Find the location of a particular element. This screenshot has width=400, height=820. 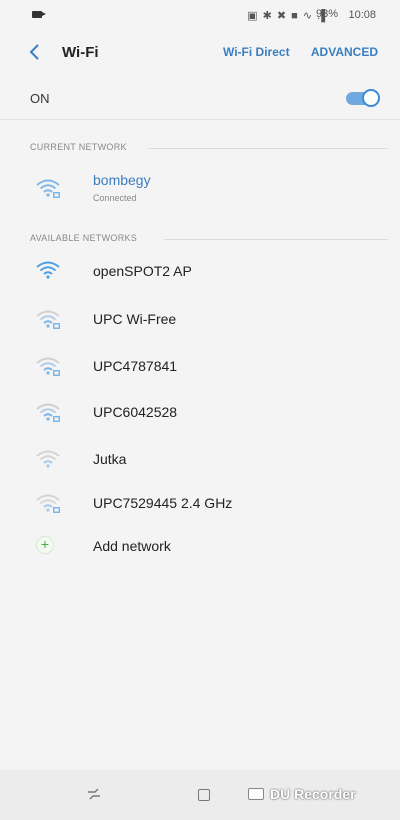

network-name: Jutka is located at coordinates (110, 459).